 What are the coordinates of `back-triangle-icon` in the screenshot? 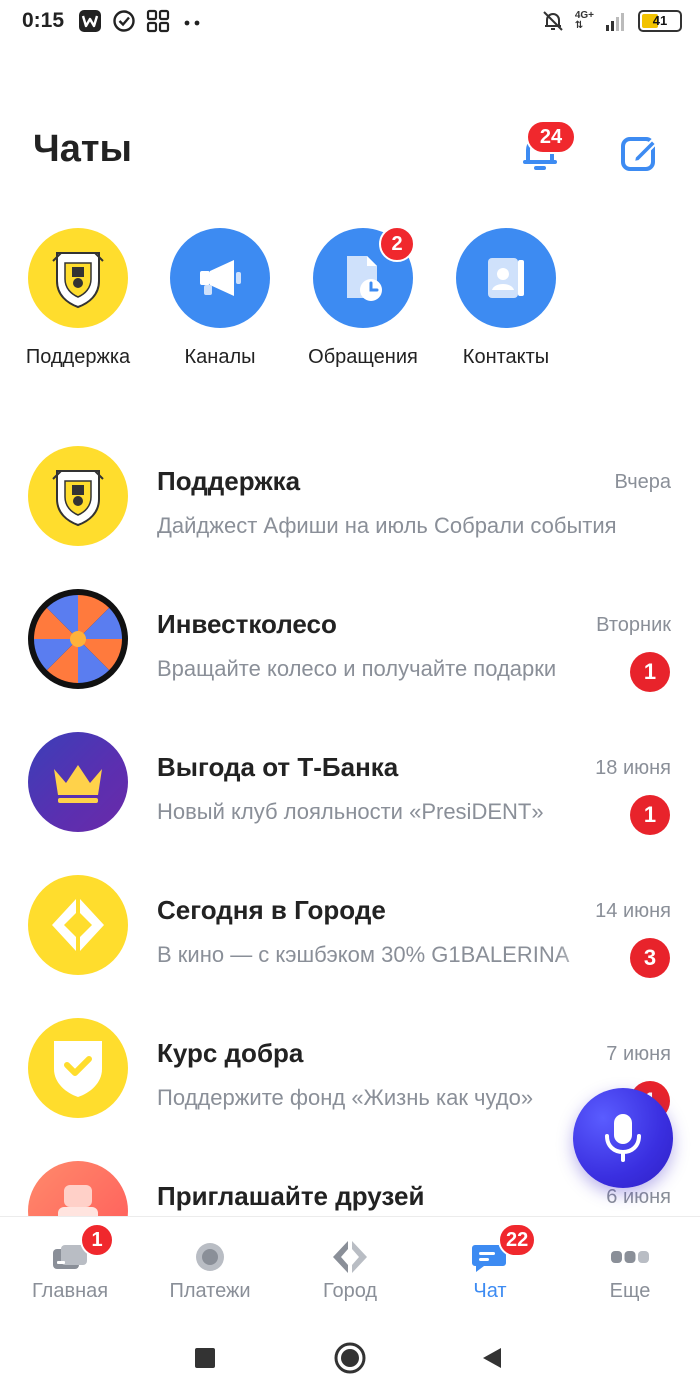 It's located at (492, 1358).